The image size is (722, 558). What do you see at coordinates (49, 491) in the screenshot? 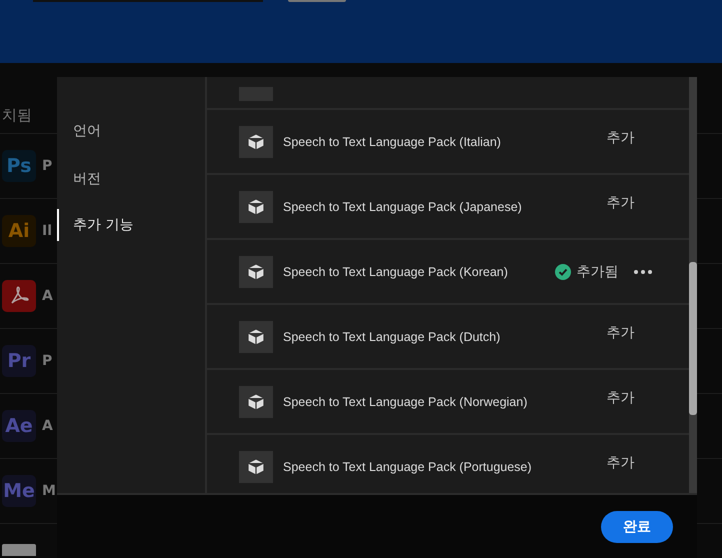
I see `app-name: M` at bounding box center [49, 491].